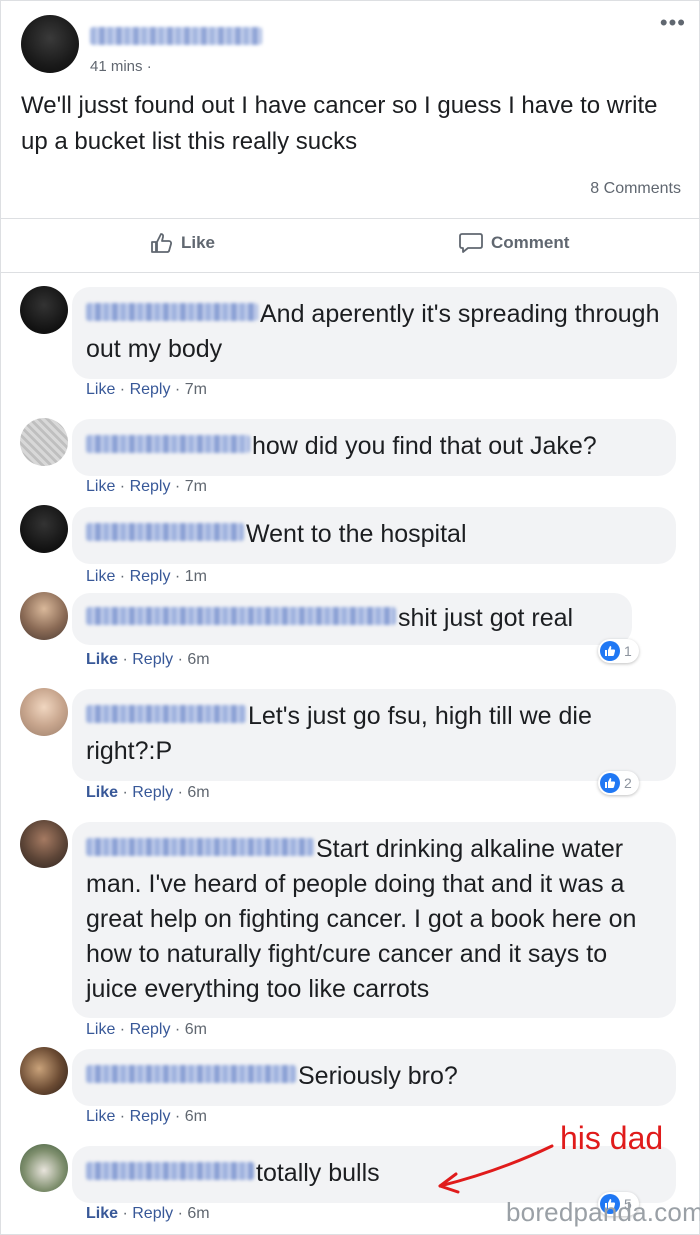 The width and height of the screenshot is (700, 1235). What do you see at coordinates (612, 1138) in the screenshot?
I see `annotation-label: his dad` at bounding box center [612, 1138].